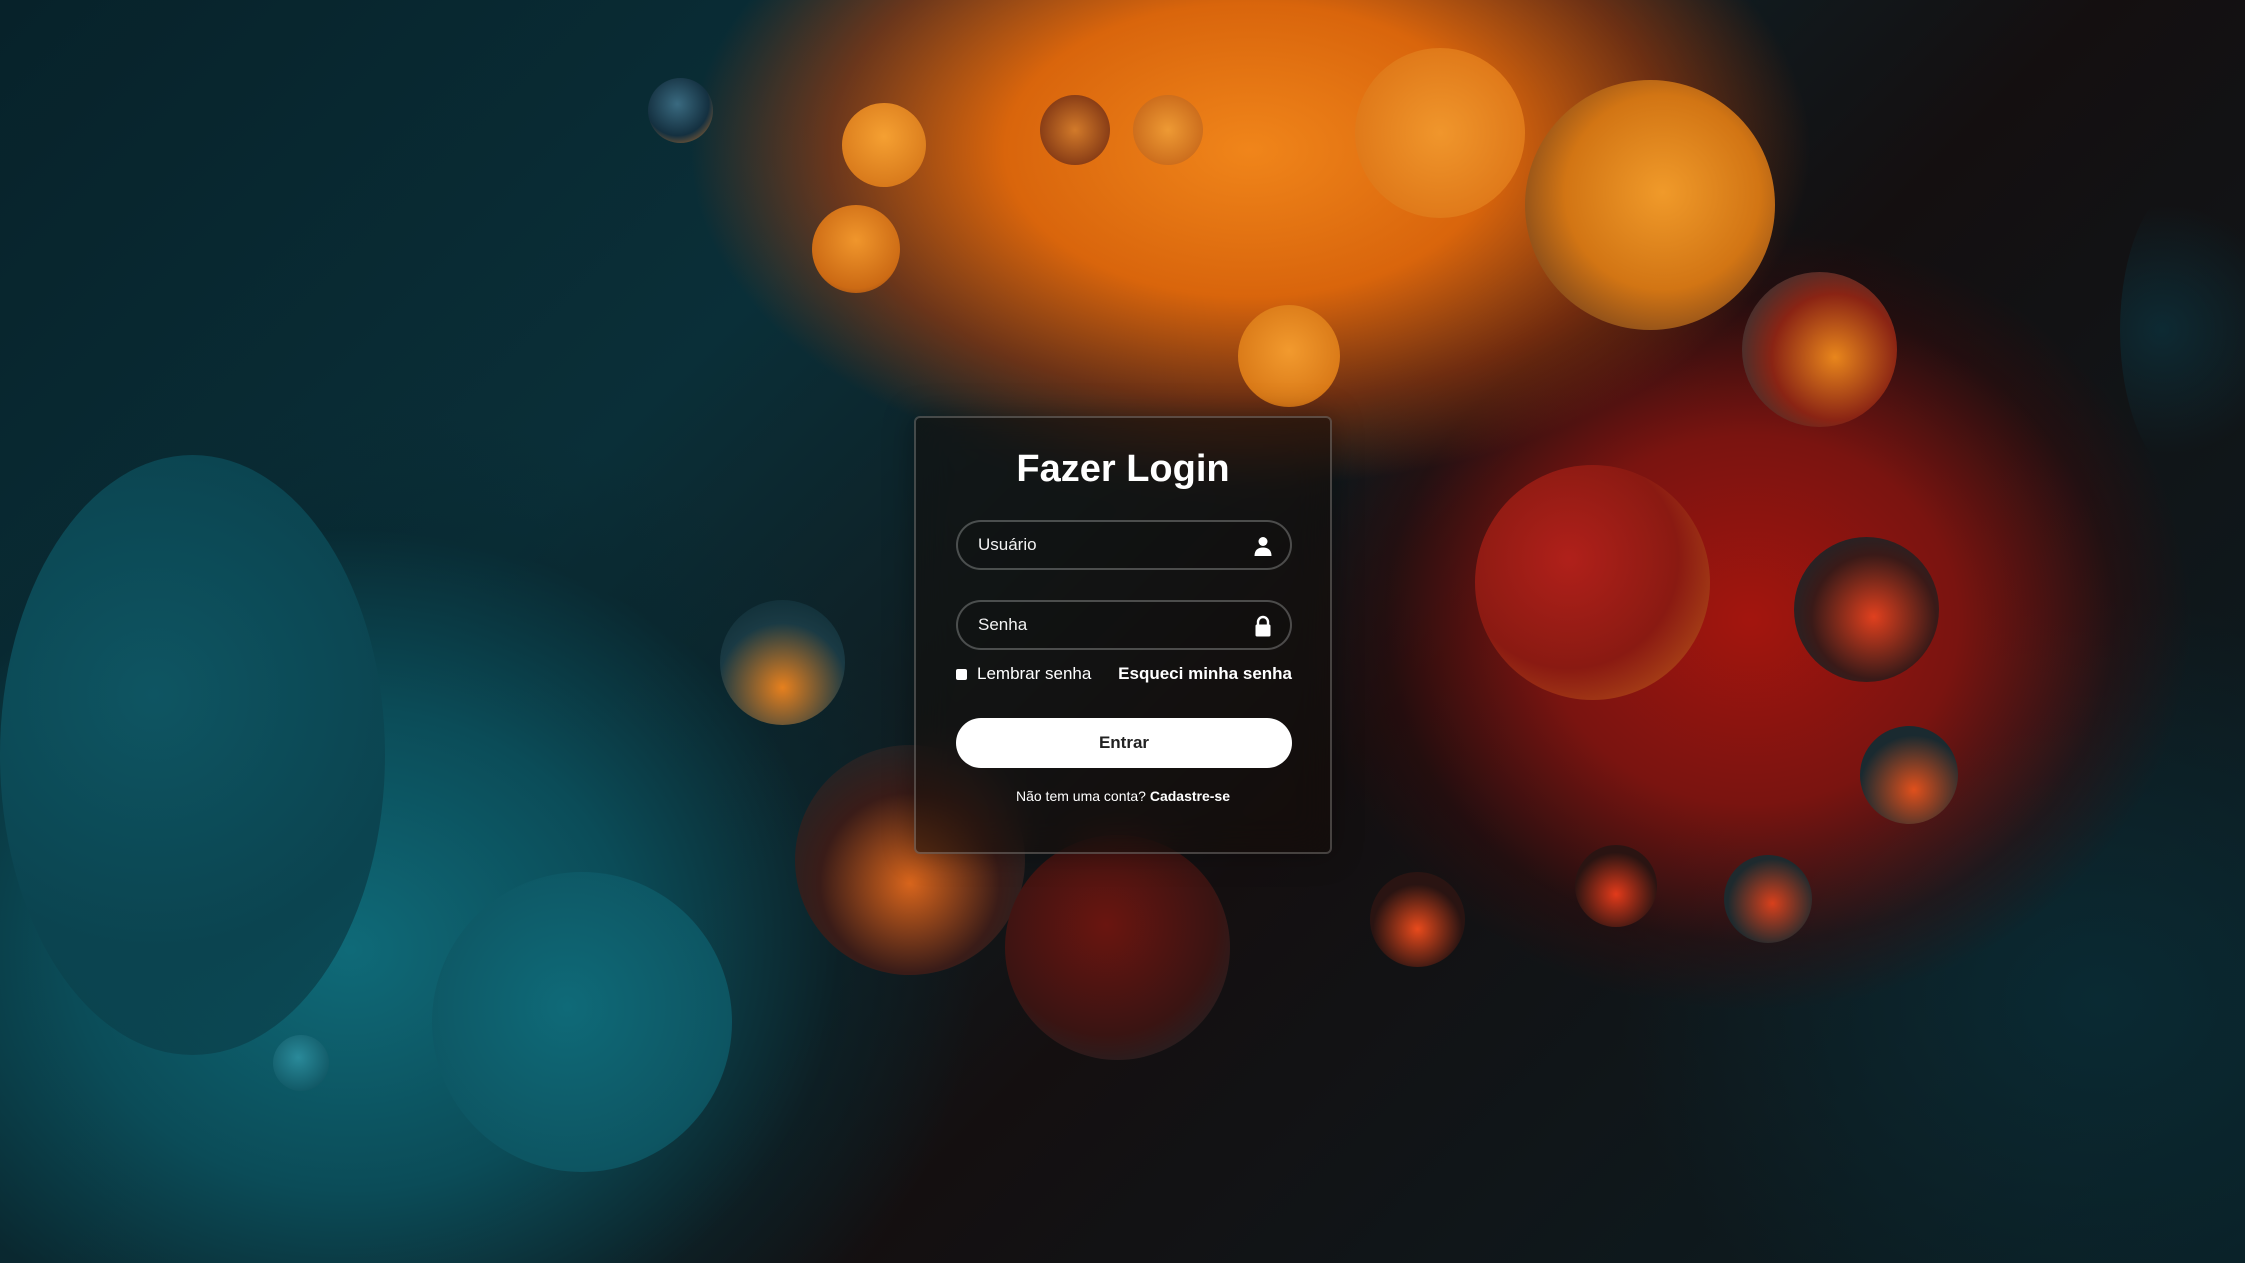  Describe the element at coordinates (1205, 674) in the screenshot. I see `forgot-password-link: Esqueci minha senha` at that location.